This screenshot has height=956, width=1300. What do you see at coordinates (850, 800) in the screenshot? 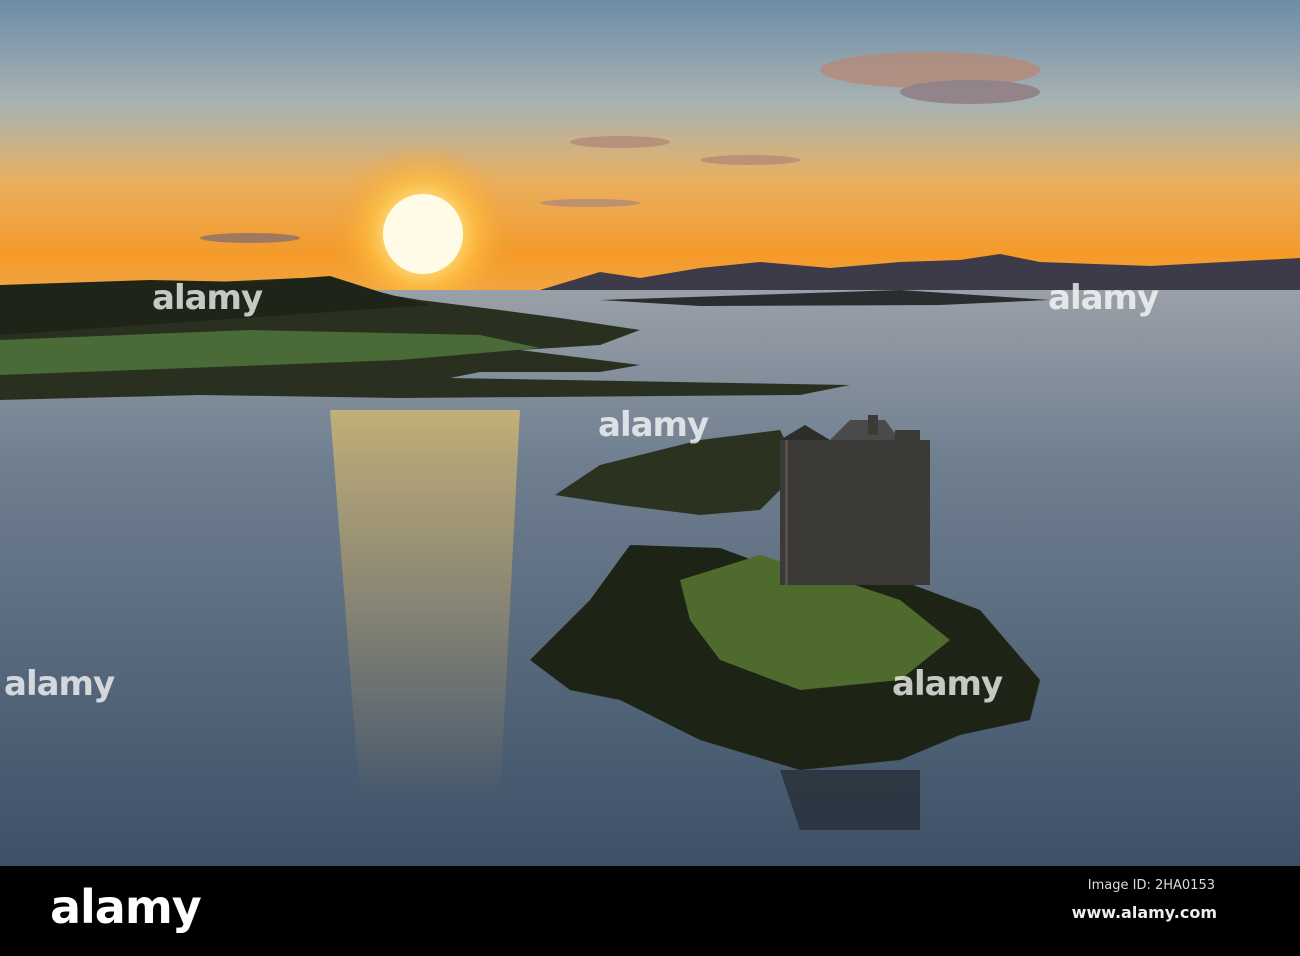
I see `castle-reflection` at bounding box center [850, 800].